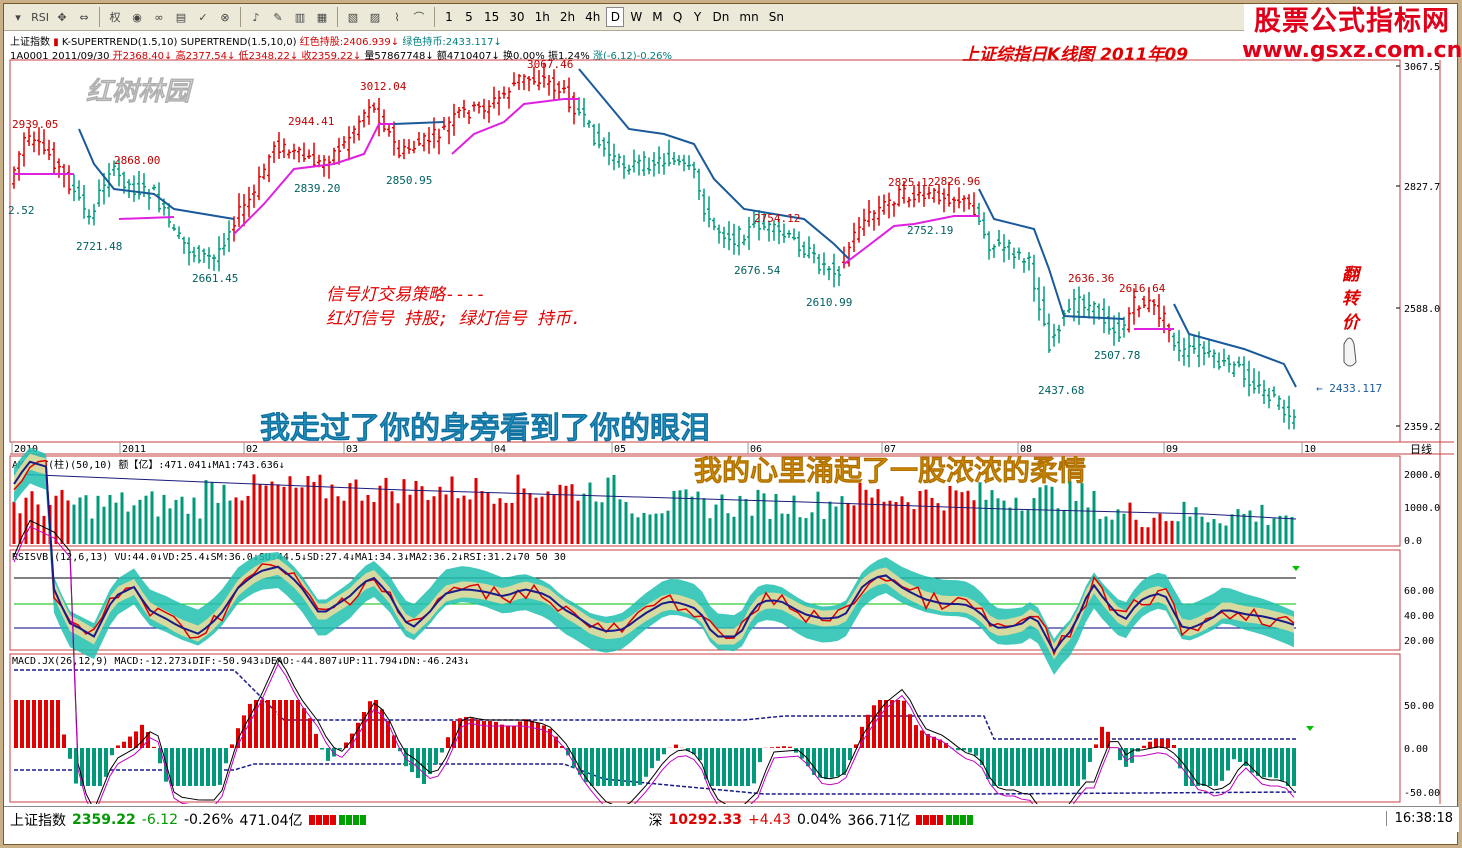  Describe the element at coordinates (813, 820) in the screenshot. I see `sz-index-quote: 深 10292.33 +4.43 0.04% 366.71亿` at that location.